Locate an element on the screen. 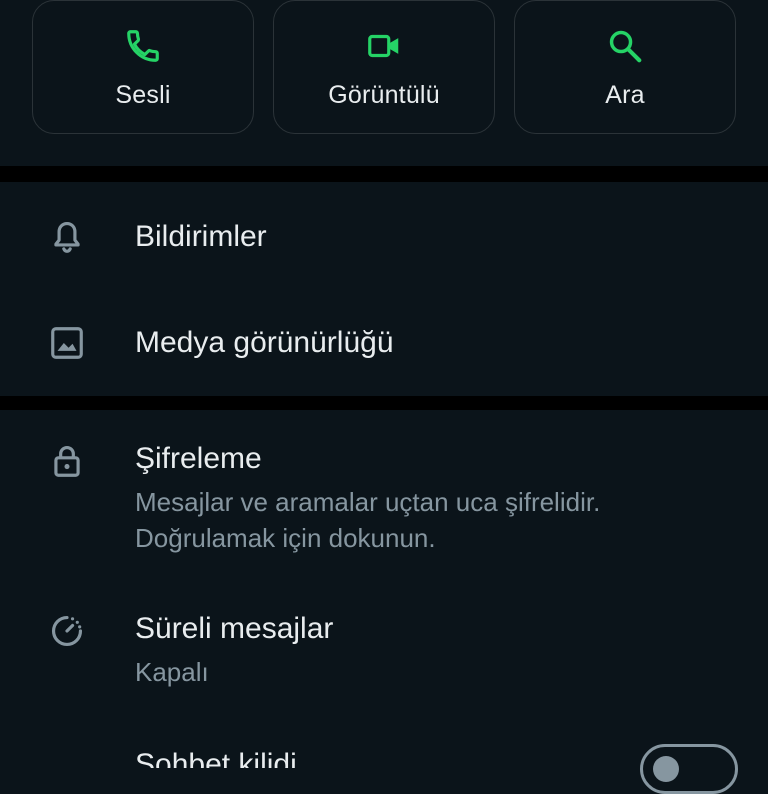  media-visibility-row: Medya görünürlüğü is located at coordinates (384, 343).